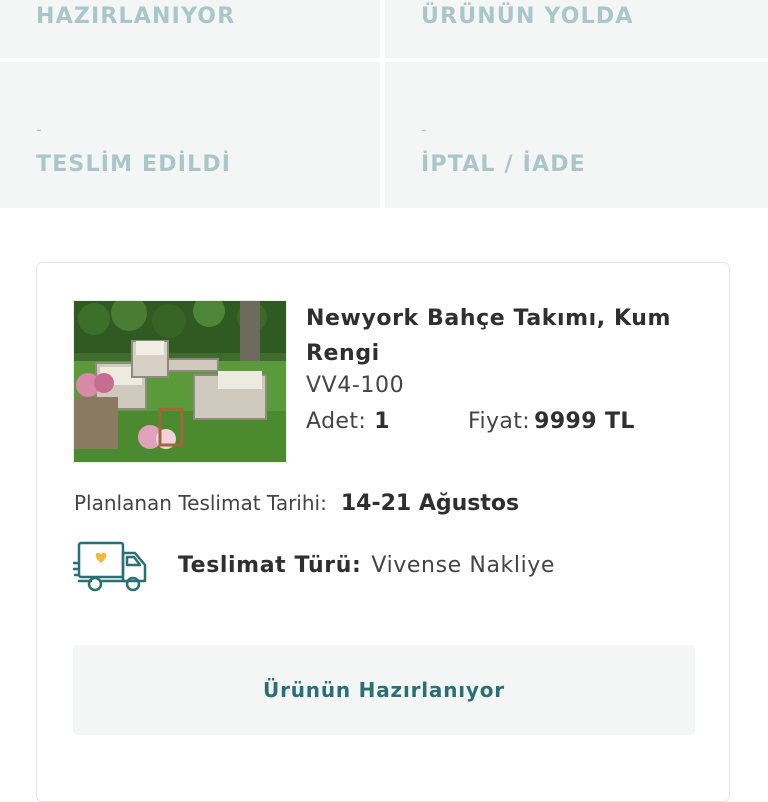  I want to click on quantity-row: Adet: 1, so click(348, 421).